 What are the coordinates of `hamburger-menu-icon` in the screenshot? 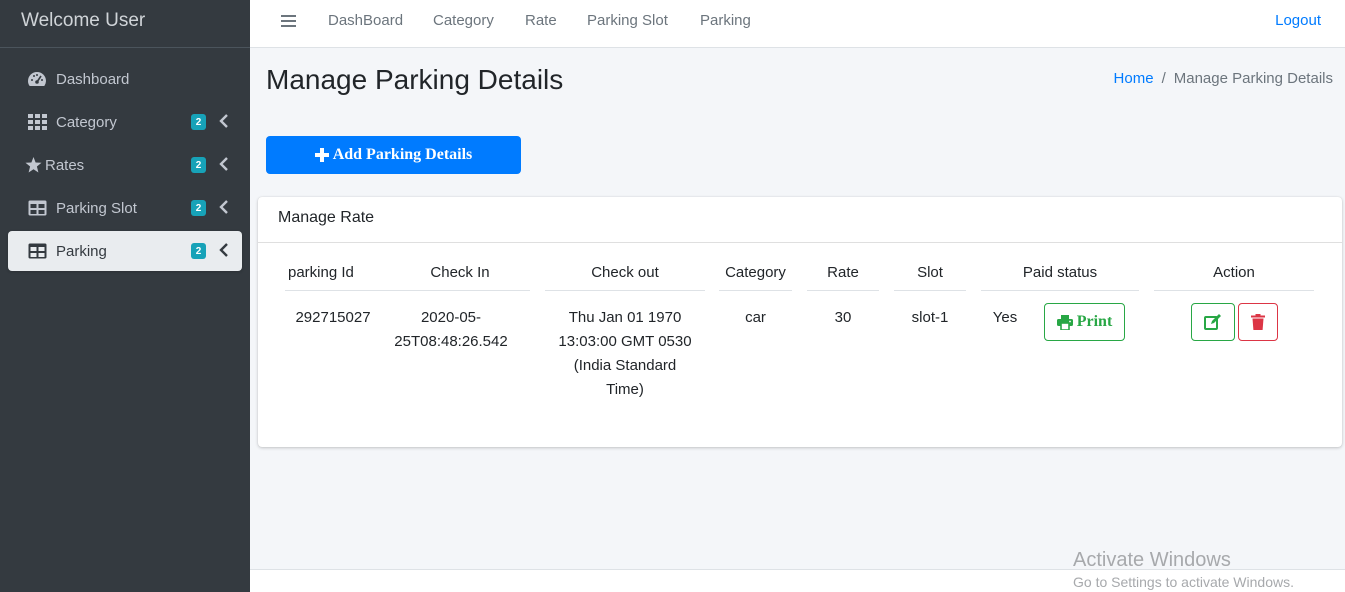 It's located at (288, 21).